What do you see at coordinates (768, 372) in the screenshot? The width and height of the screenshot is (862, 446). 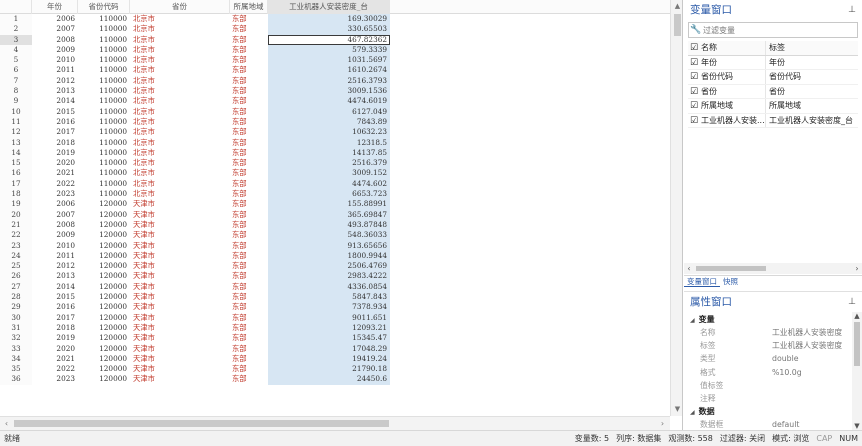 I see `property-row: 格式 %10.0g` at bounding box center [768, 372].